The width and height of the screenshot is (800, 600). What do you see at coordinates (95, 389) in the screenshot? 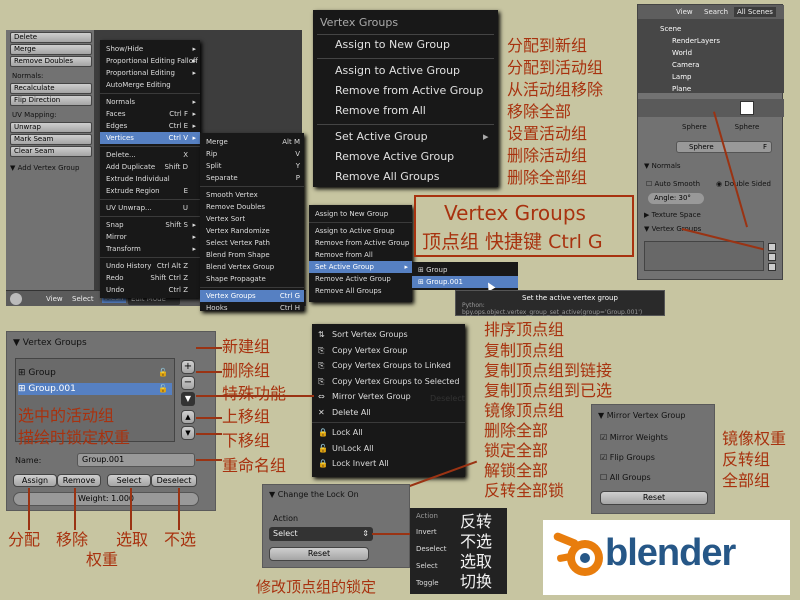
I see `group001-row: ⊞ Group.001 🔓` at bounding box center [95, 389].